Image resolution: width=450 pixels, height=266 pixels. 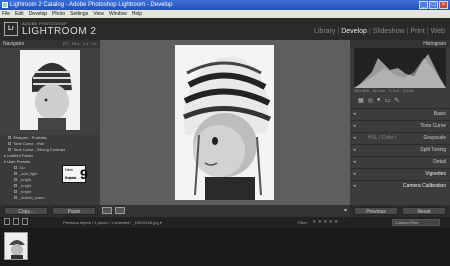 I want to click on menu-help: Help, so click(x=137, y=14).